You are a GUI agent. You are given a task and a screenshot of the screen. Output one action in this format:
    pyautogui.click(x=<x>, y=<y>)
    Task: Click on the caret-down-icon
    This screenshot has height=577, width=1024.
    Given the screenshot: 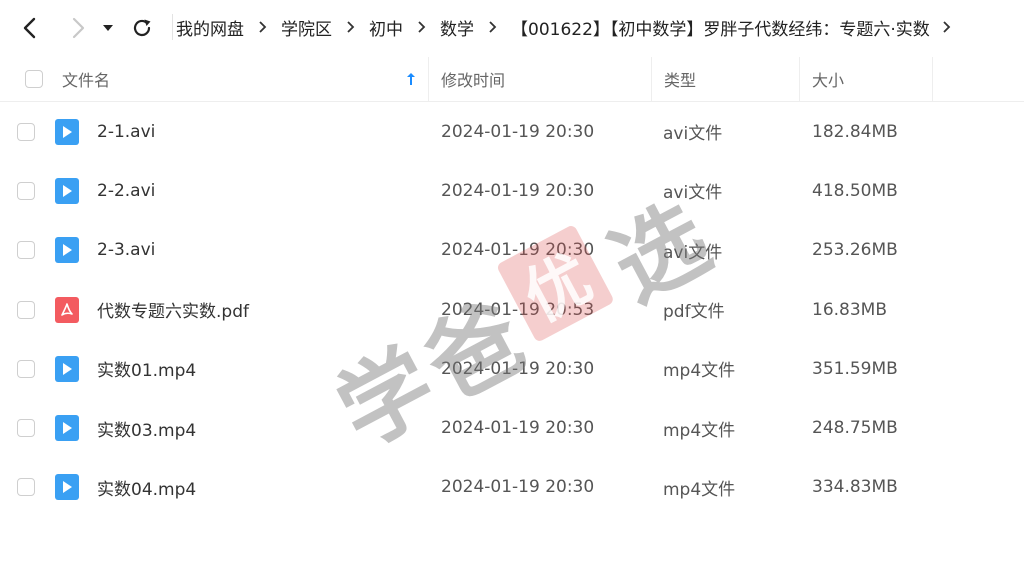 What is the action you would take?
    pyautogui.click(x=108, y=28)
    